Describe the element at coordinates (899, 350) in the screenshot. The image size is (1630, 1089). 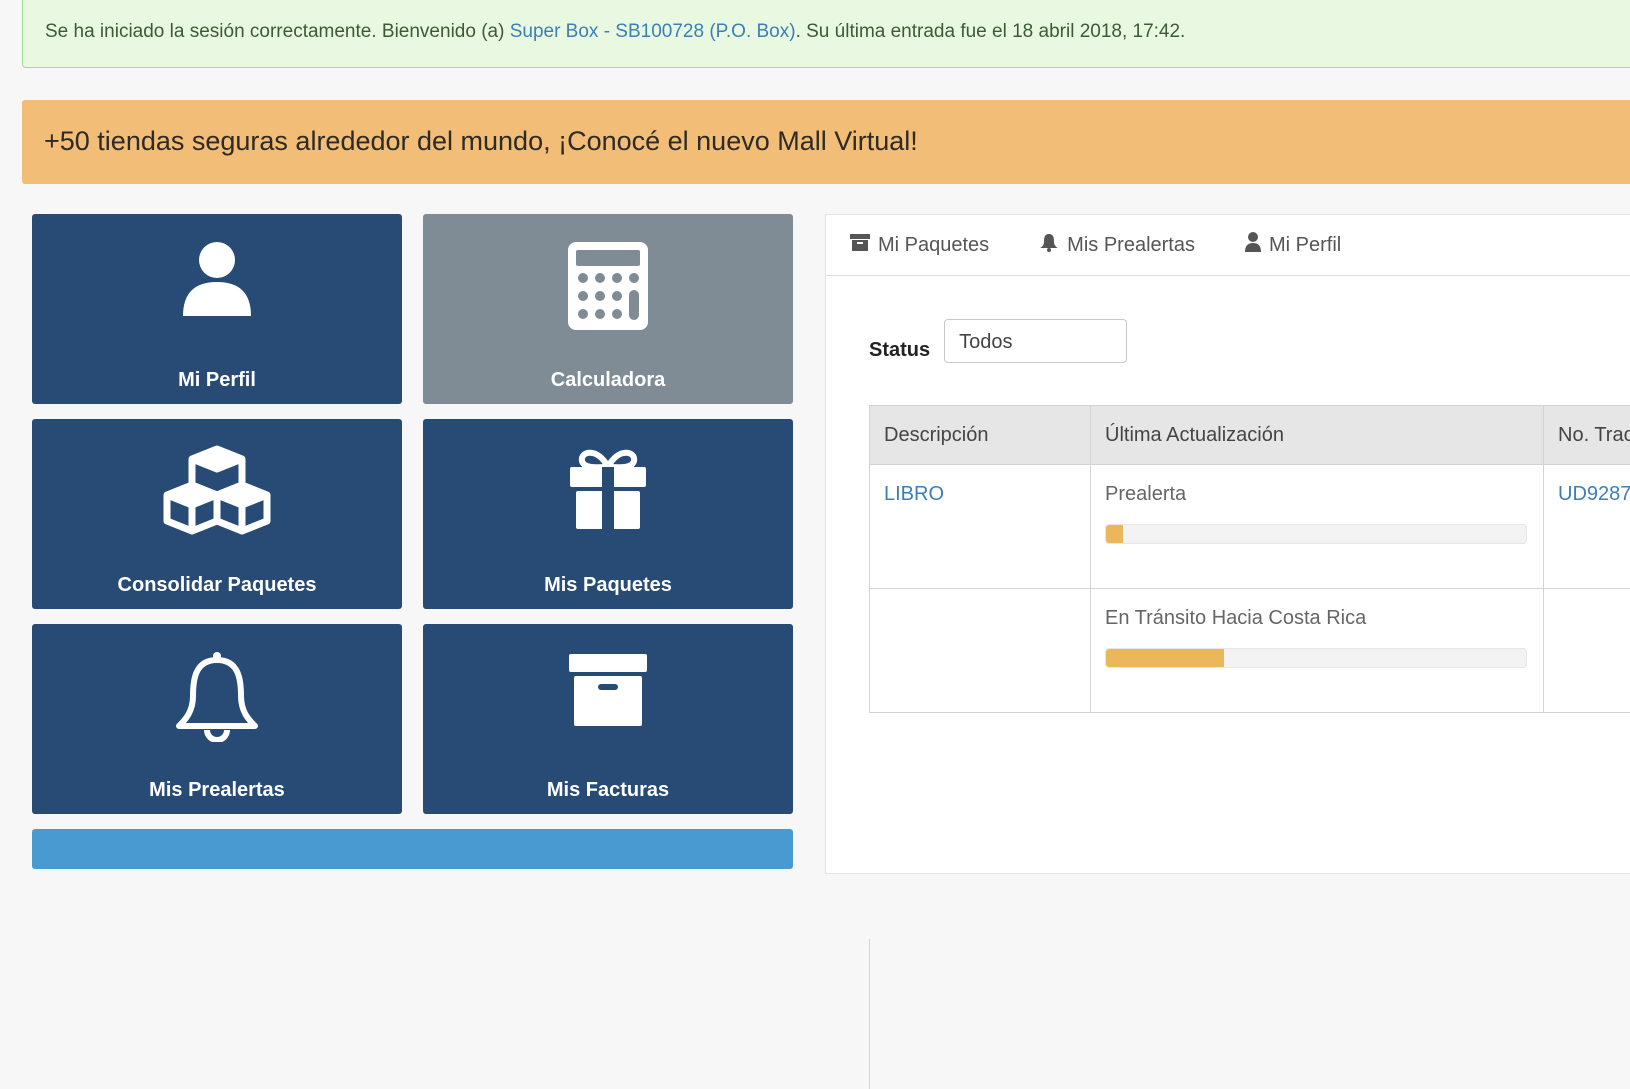
I see `status-label: Status` at that location.